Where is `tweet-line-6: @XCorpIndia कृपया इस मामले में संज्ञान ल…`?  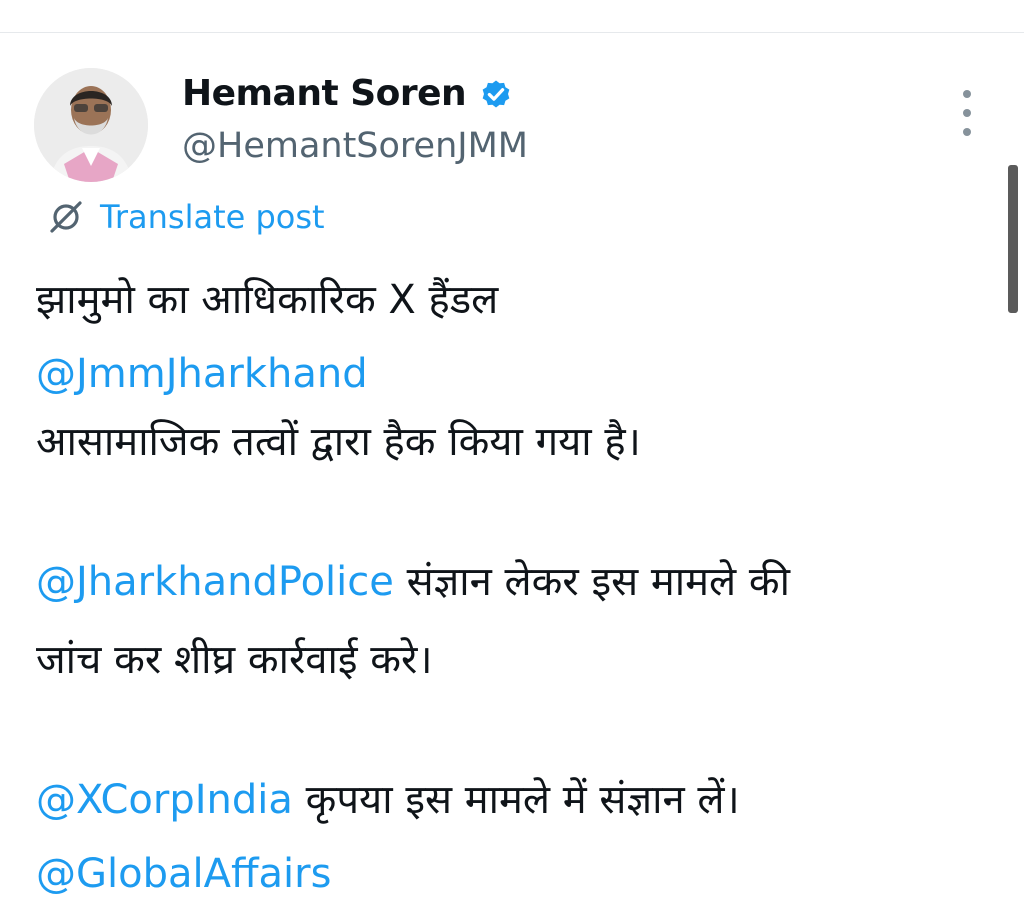 tweet-line-6: @XCorpIndia कृपया इस मामले में संज्ञान ल… is located at coordinates (388, 800).